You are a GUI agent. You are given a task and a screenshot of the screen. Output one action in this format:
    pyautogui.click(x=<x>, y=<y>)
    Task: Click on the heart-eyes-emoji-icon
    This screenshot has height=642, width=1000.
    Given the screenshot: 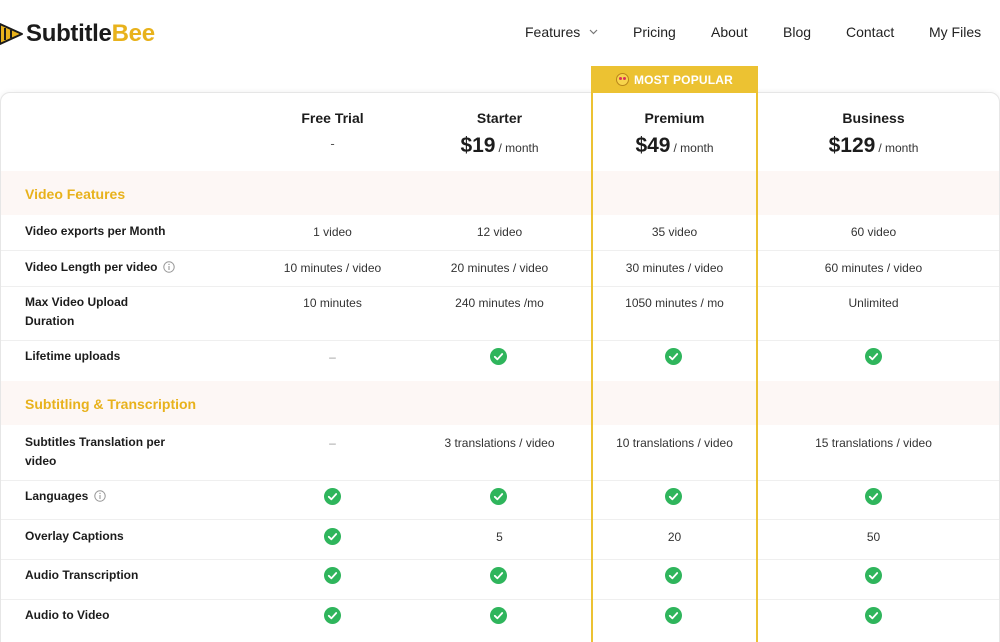 What is the action you would take?
    pyautogui.click(x=622, y=79)
    